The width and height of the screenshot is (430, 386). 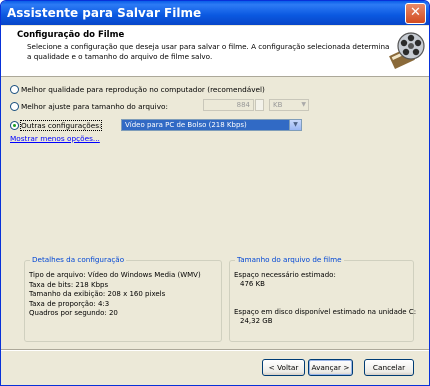 What do you see at coordinates (389, 367) in the screenshot?
I see `cancel-button: Cancelar` at bounding box center [389, 367].